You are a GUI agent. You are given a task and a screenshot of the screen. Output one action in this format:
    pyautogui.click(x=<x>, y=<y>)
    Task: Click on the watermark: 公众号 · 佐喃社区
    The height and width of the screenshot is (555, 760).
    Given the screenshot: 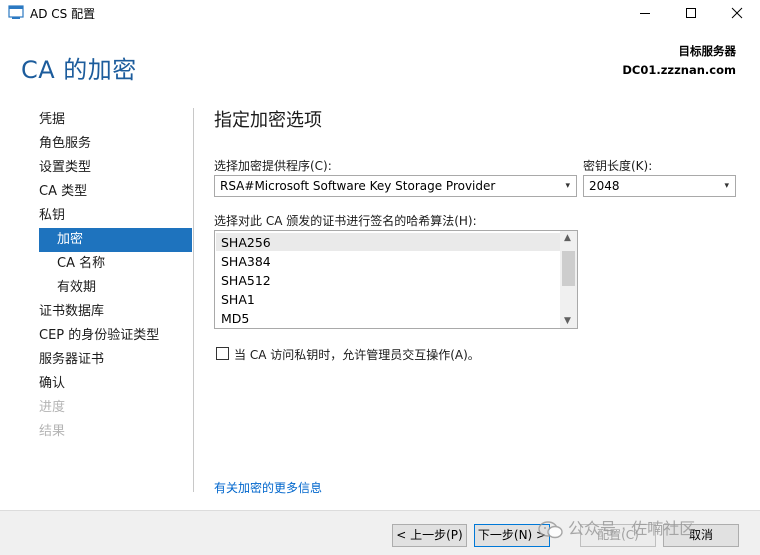 What is the action you would take?
    pyautogui.click(x=616, y=527)
    